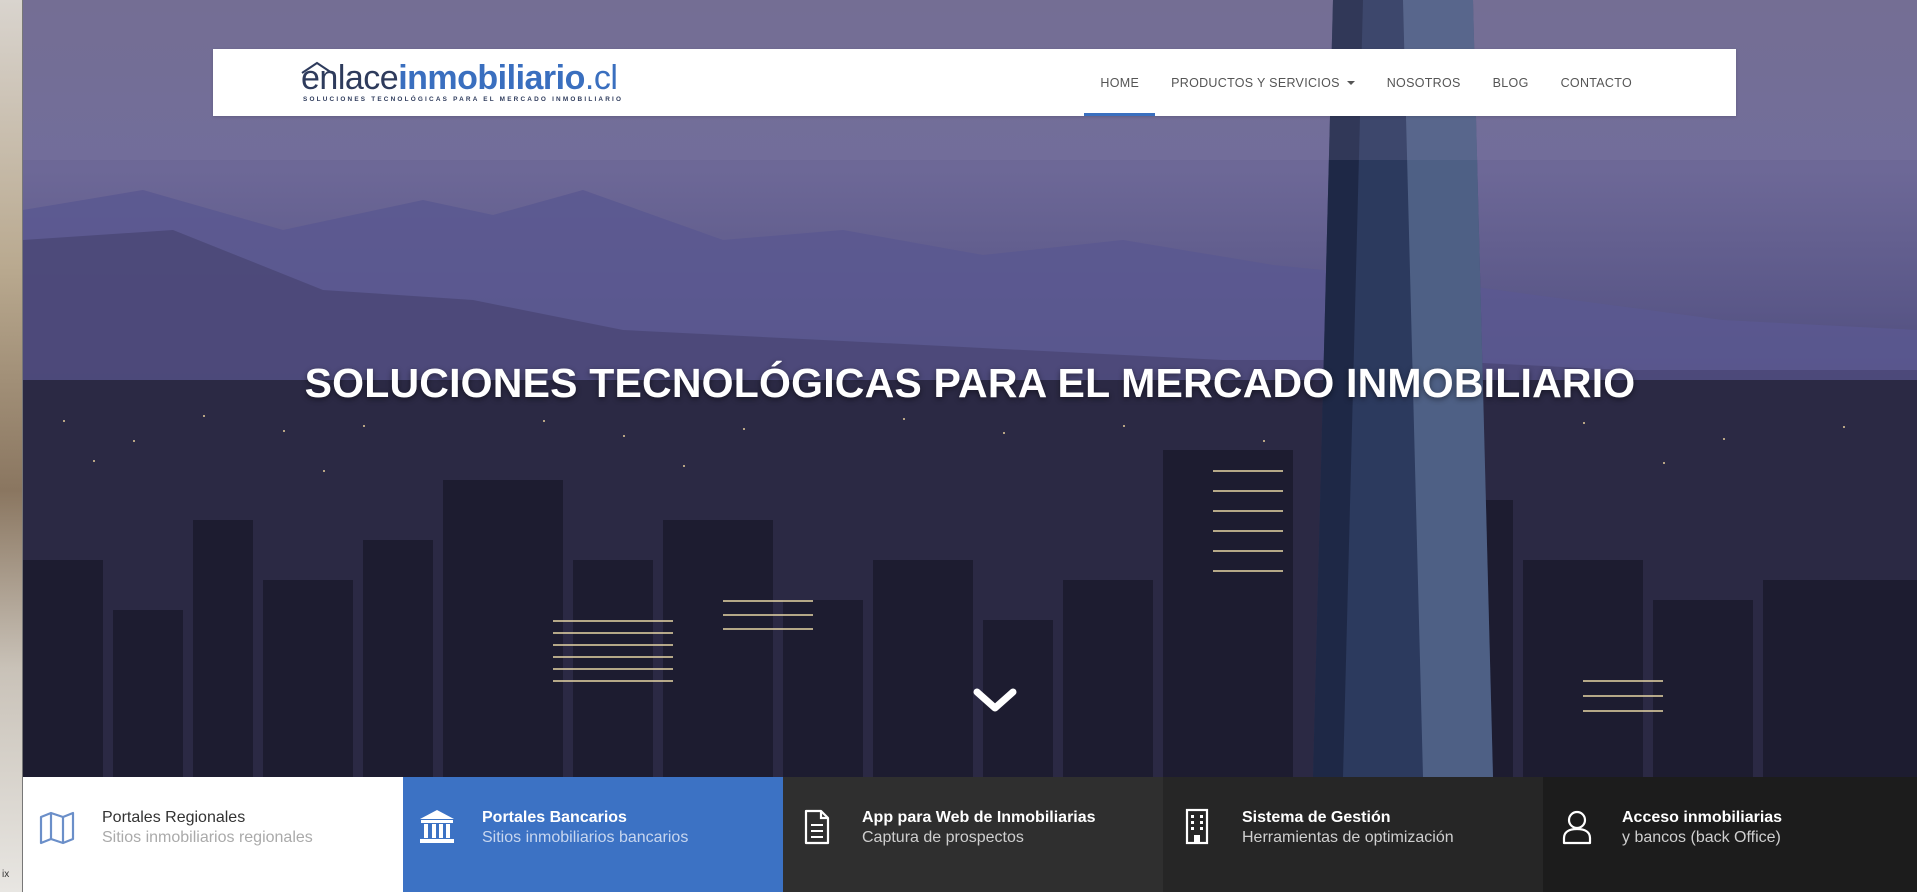 This screenshot has height=892, width=1917. What do you see at coordinates (979, 817) in the screenshot?
I see `feature-title: App para Web de Inmobiliarias` at bounding box center [979, 817].